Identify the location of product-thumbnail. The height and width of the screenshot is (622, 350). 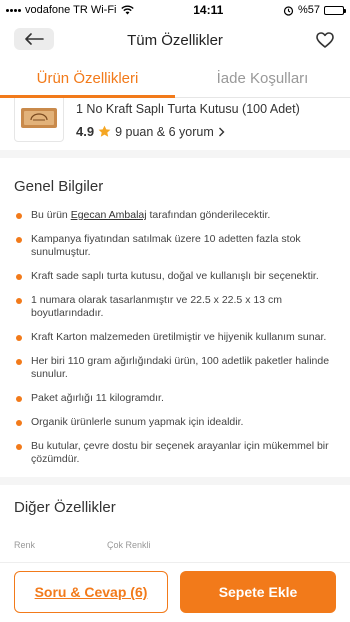
(39, 120).